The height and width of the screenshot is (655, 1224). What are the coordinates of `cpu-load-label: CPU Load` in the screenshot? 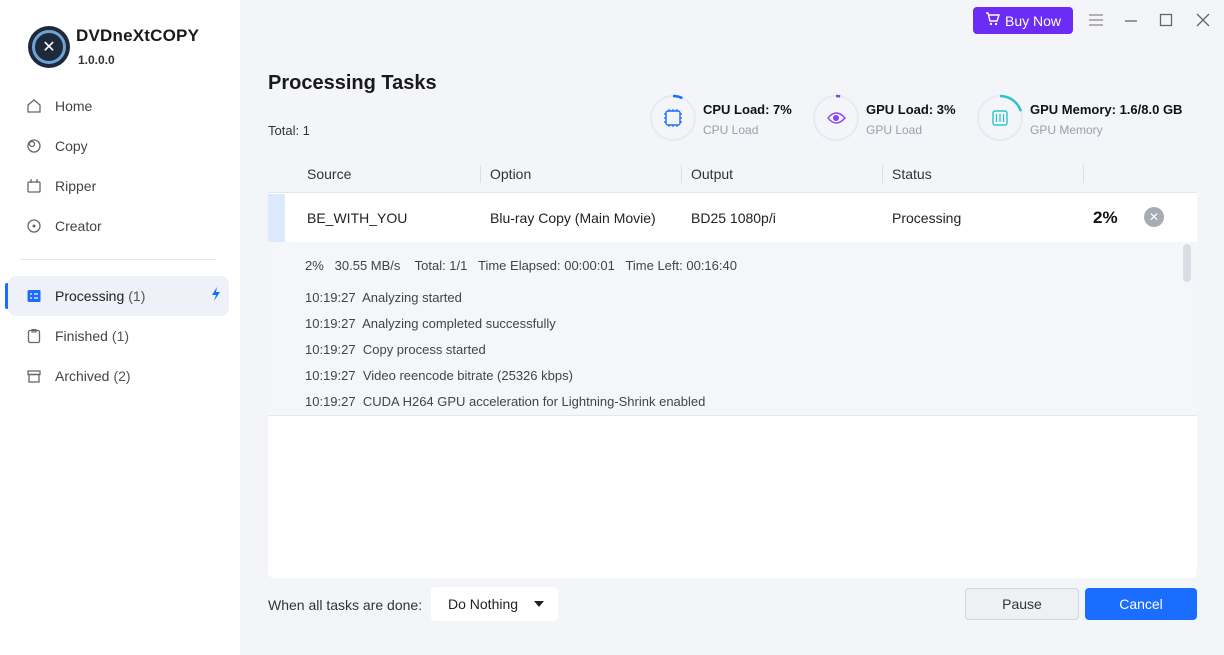 It's located at (731, 130).